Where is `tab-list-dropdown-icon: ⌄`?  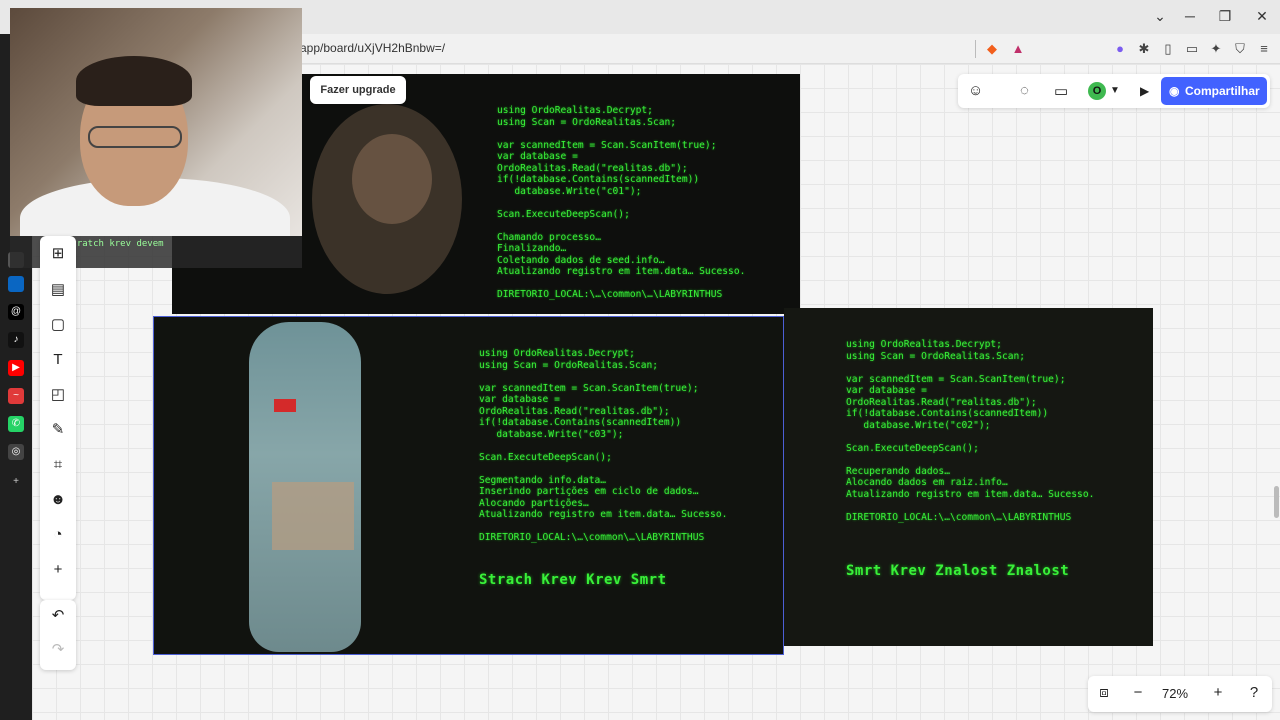
tab-list-dropdown-icon: ⌄ is located at coordinates (1160, 16).